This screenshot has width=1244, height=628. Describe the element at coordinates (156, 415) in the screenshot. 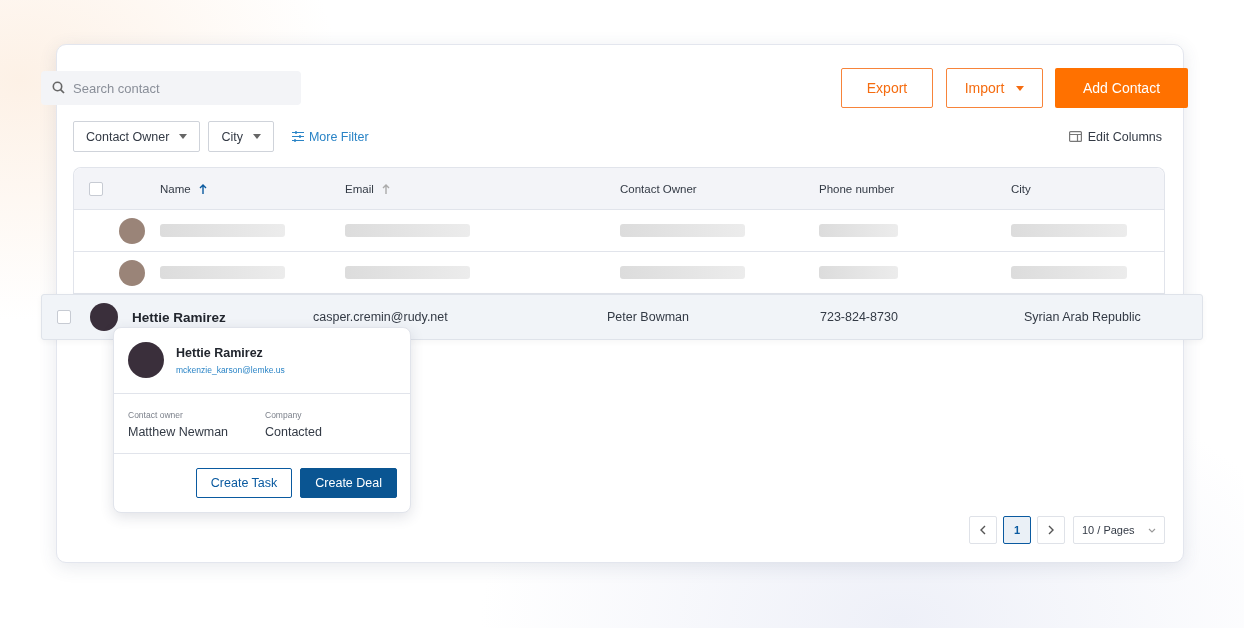

I see `field-label: Contact owner` at that location.